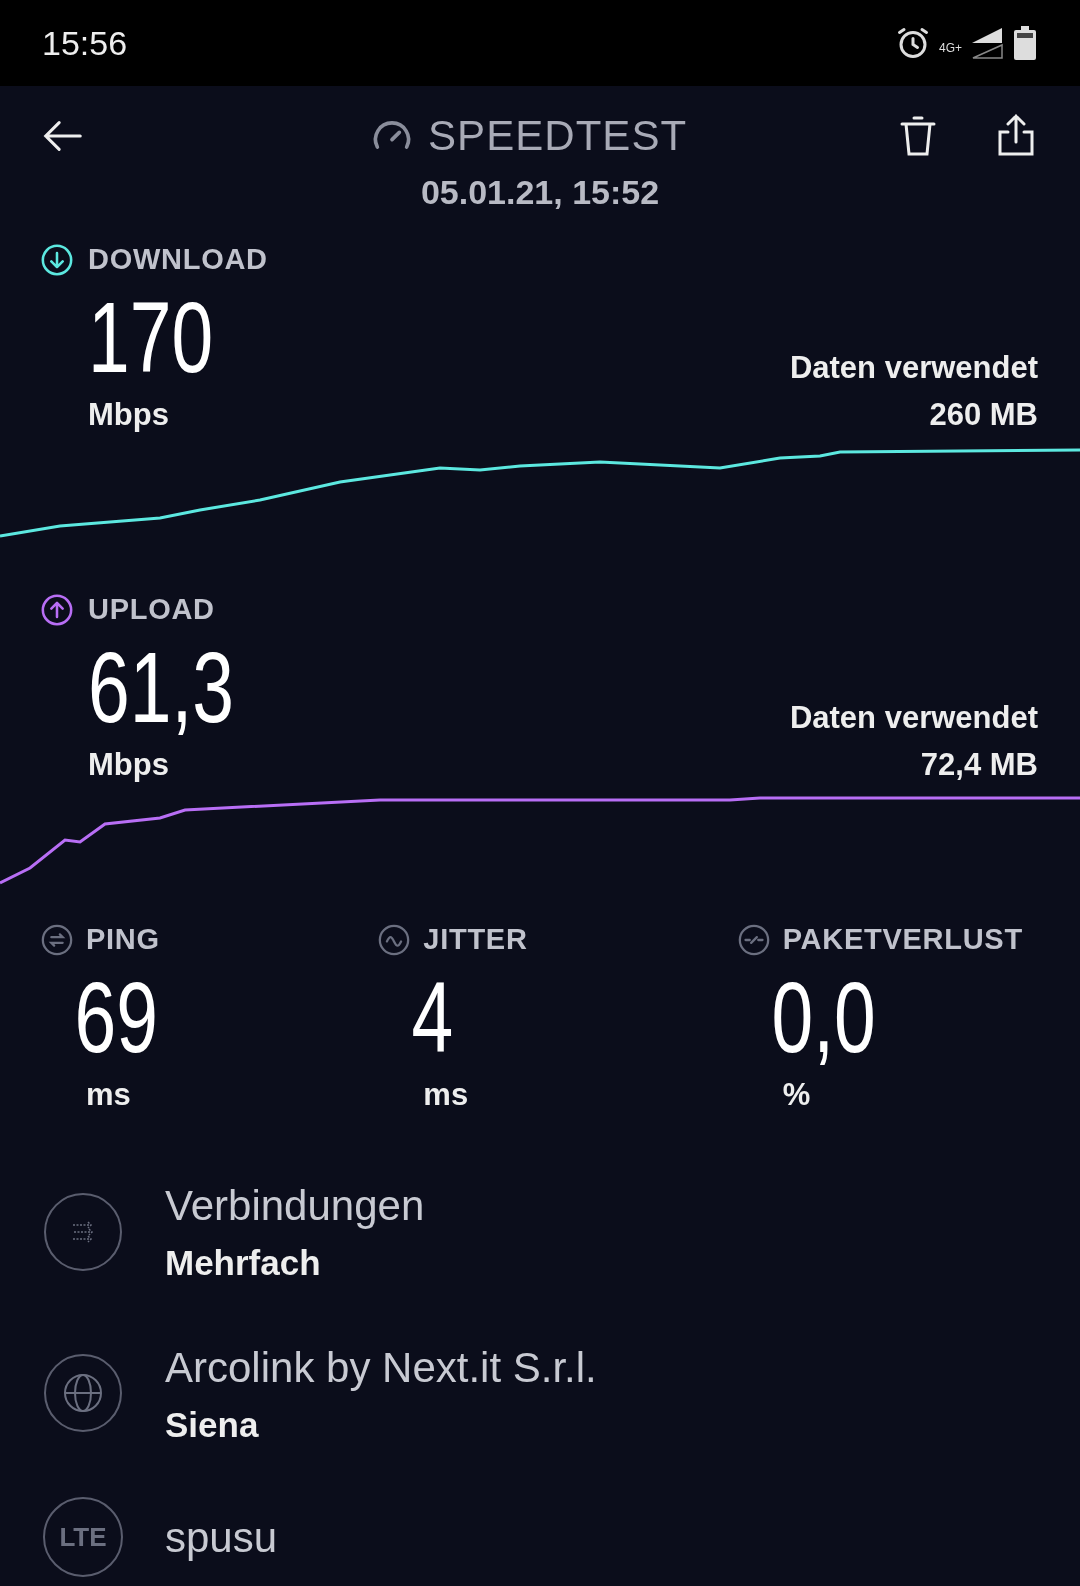 The height and width of the screenshot is (1586, 1080). Describe the element at coordinates (57, 259) in the screenshot. I see `down-arrow-circle-icon` at that location.